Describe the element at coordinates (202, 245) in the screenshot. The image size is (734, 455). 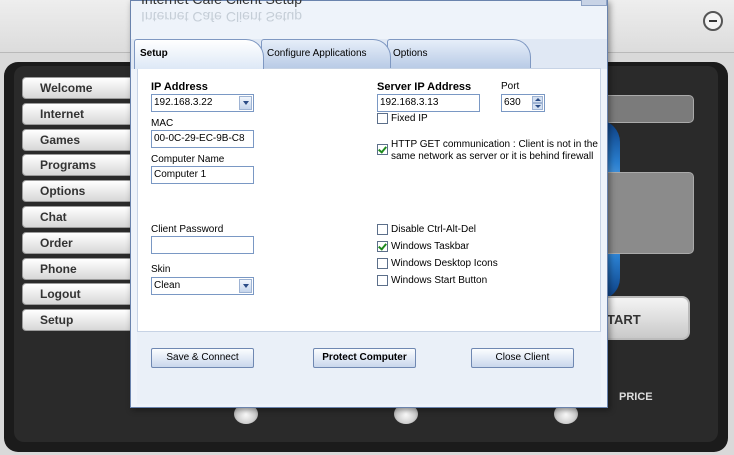
I see `client-password-field` at that location.